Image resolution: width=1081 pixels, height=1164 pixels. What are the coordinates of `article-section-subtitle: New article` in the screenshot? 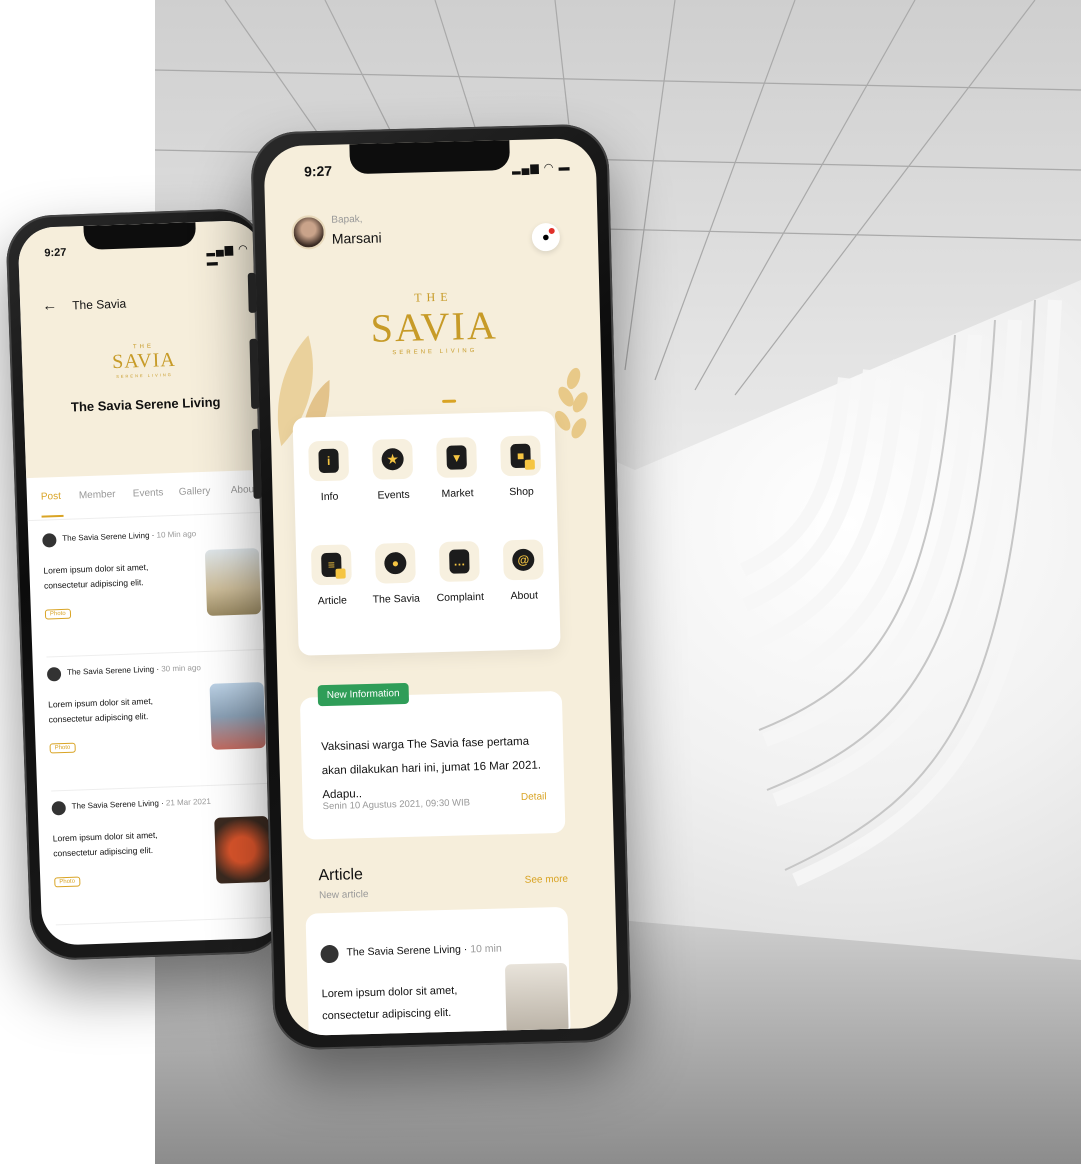 It's located at (343, 895).